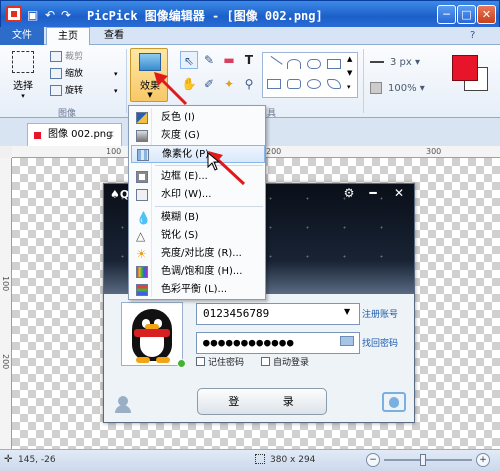 The height and width of the screenshot is (471, 500). Describe the element at coordinates (6, 303) in the screenshot. I see `vertical-ruler: 100 200` at that location.